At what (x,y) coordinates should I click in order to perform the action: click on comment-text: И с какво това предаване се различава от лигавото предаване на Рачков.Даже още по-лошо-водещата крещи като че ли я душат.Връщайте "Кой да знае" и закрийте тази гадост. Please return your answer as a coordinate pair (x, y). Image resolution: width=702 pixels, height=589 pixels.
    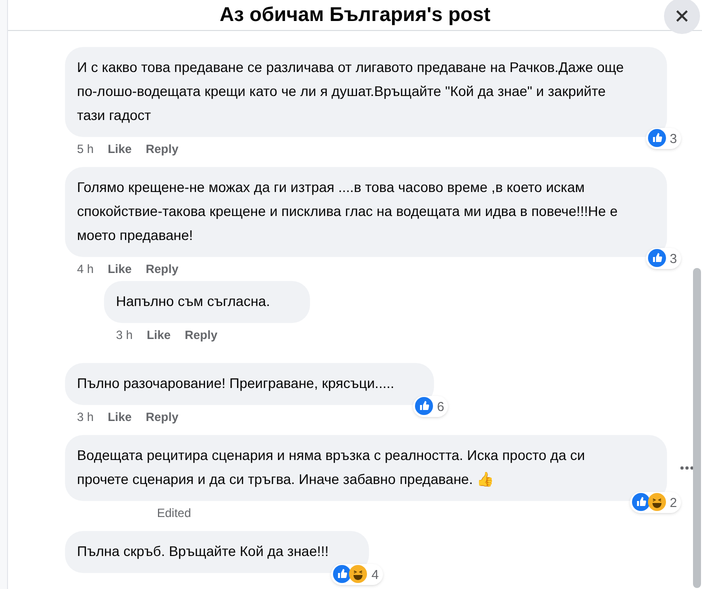
    Looking at the image, I should click on (350, 91).